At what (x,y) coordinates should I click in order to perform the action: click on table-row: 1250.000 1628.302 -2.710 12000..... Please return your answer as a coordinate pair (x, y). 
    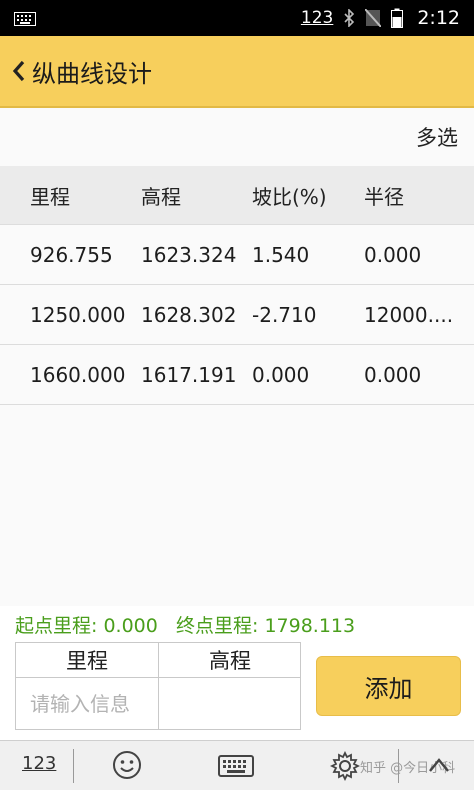
    Looking at the image, I should click on (237, 315).